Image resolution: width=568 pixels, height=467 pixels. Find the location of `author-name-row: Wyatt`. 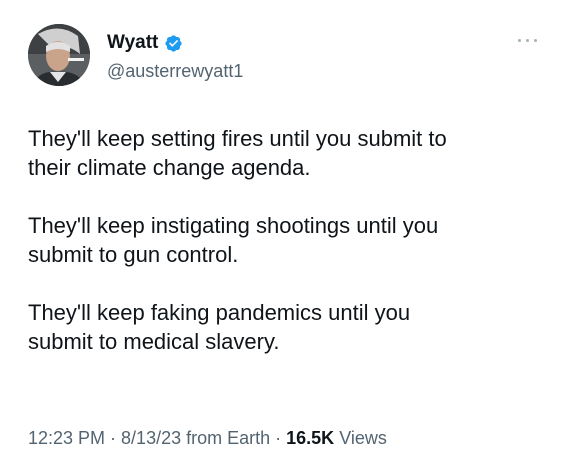

author-name-row: Wyatt is located at coordinates (145, 43).